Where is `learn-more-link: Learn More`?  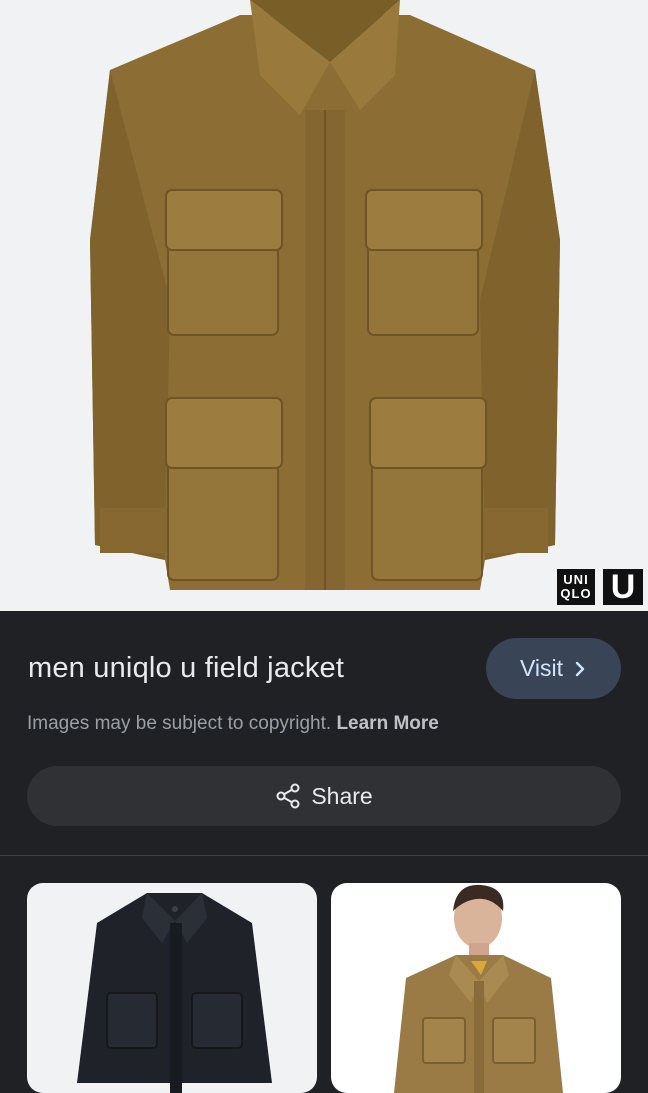
learn-more-link: Learn More is located at coordinates (387, 723).